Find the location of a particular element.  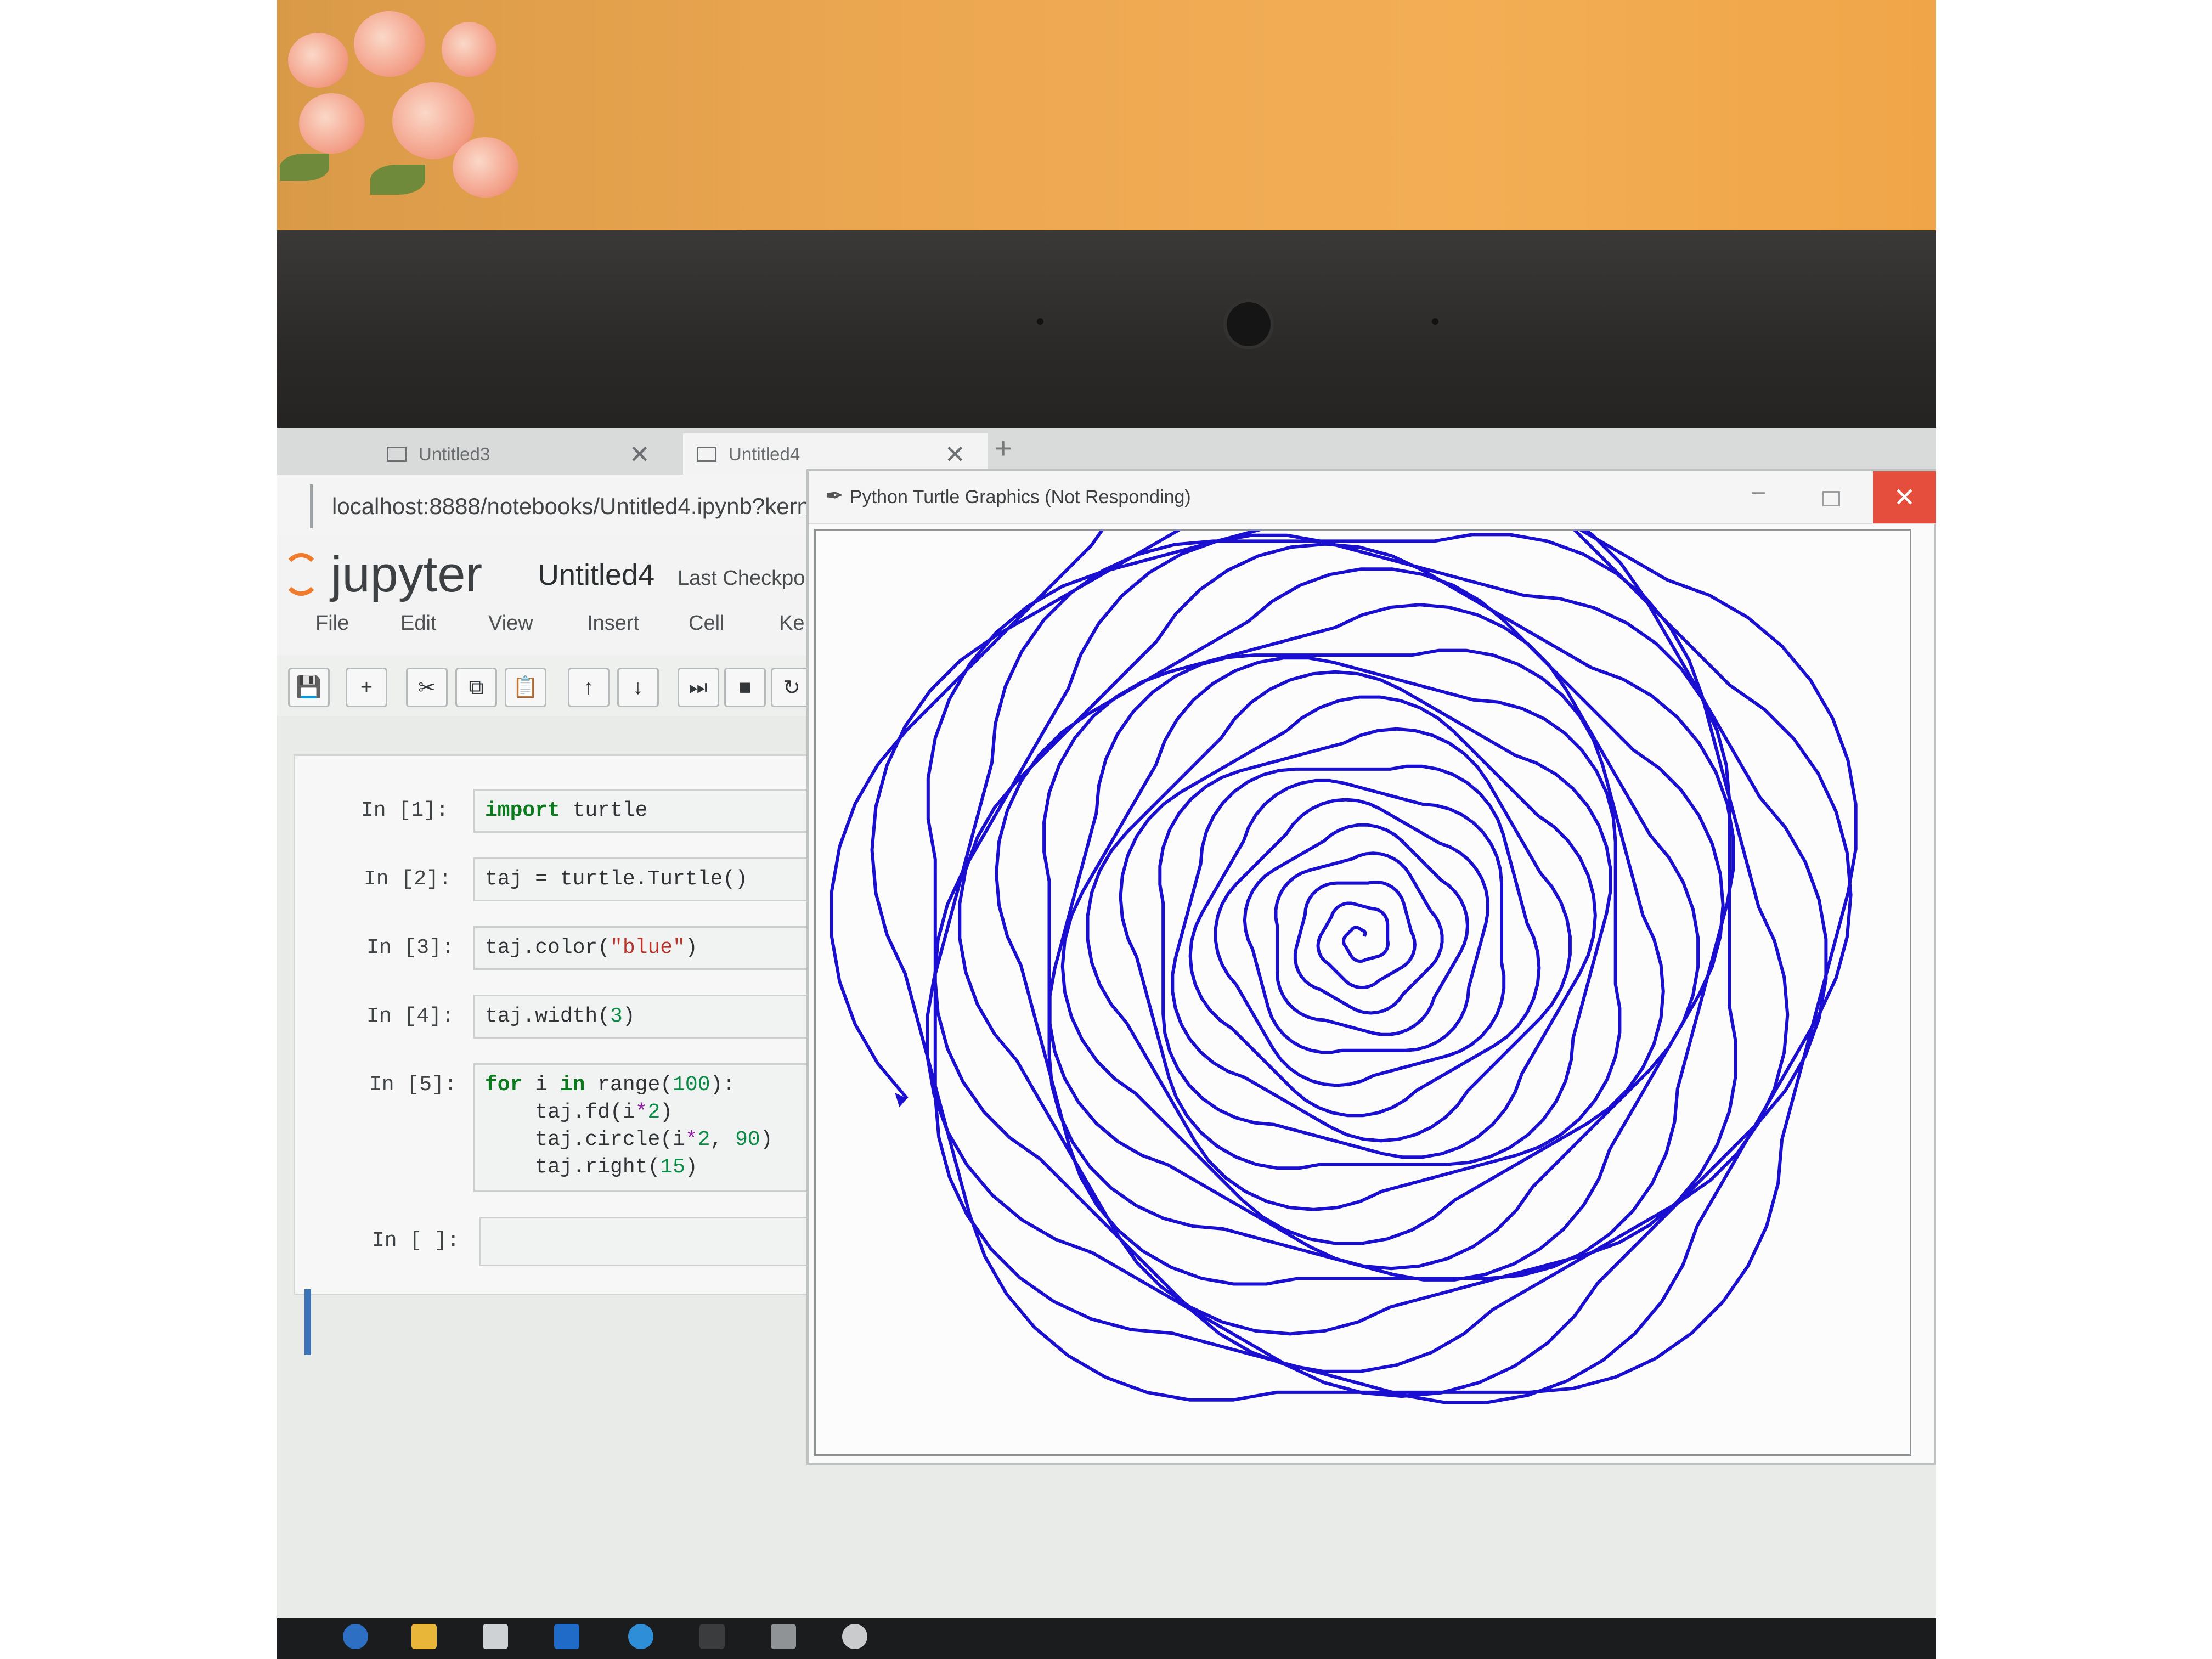

webcam is located at coordinates (1249, 324).